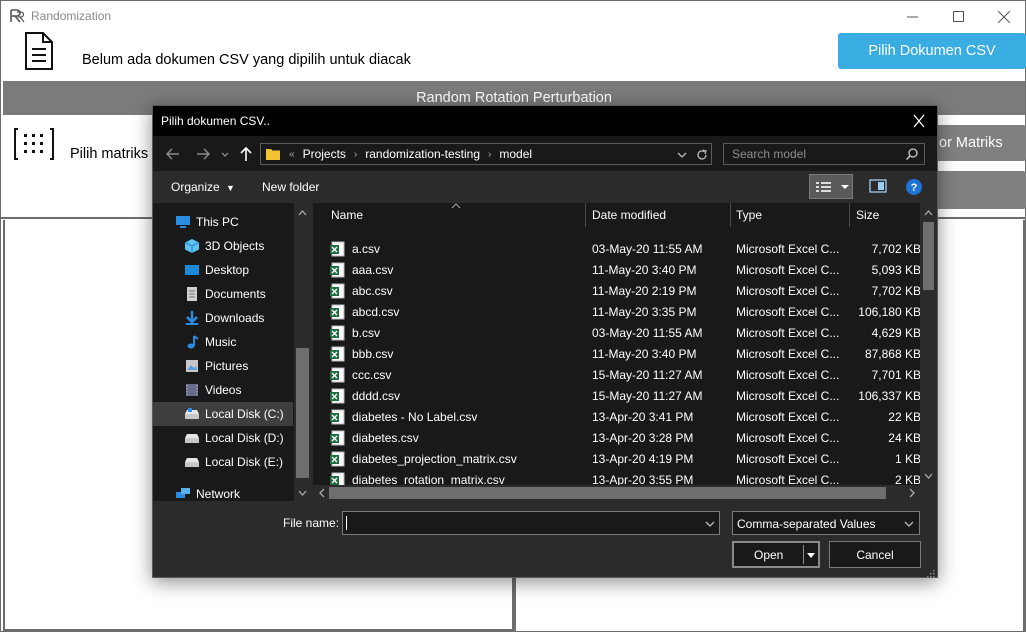 Image resolution: width=1026 pixels, height=632 pixels. I want to click on view-options-button, so click(831, 186).